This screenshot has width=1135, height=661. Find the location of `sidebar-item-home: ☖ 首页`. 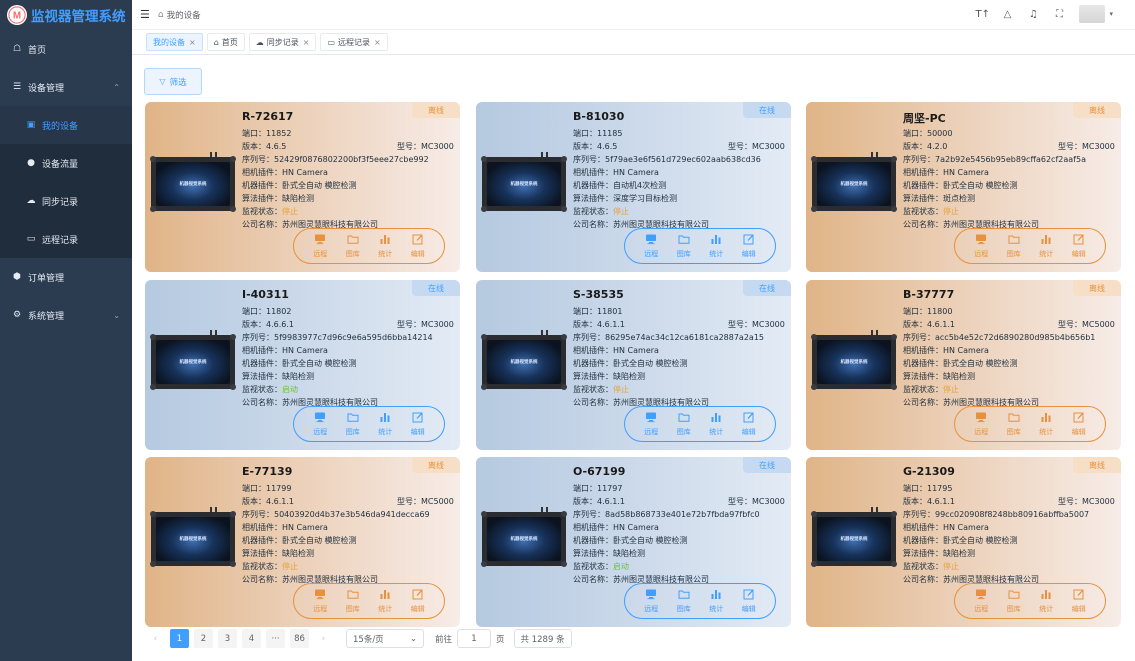

sidebar-item-home: ☖ 首页 is located at coordinates (66, 49).